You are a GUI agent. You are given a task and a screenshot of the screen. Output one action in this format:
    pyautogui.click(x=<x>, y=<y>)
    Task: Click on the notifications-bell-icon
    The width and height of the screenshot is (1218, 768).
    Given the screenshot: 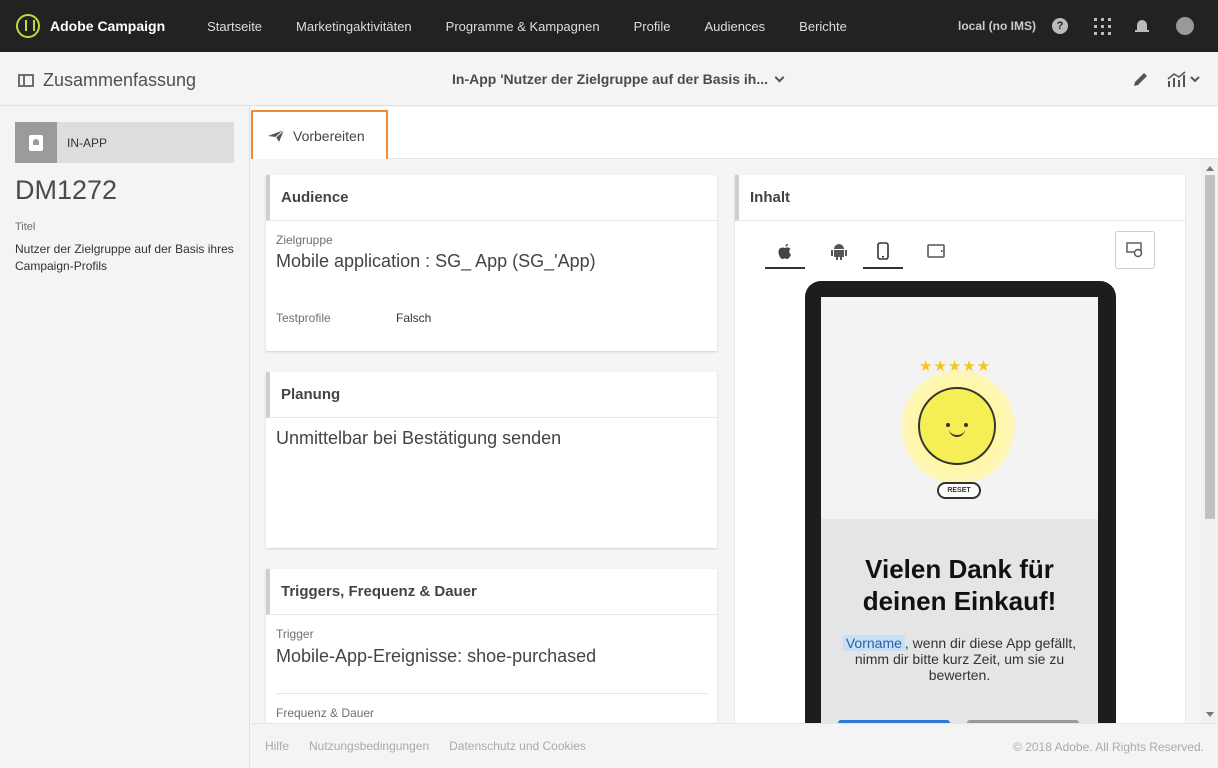 What is the action you would take?
    pyautogui.click(x=1142, y=26)
    